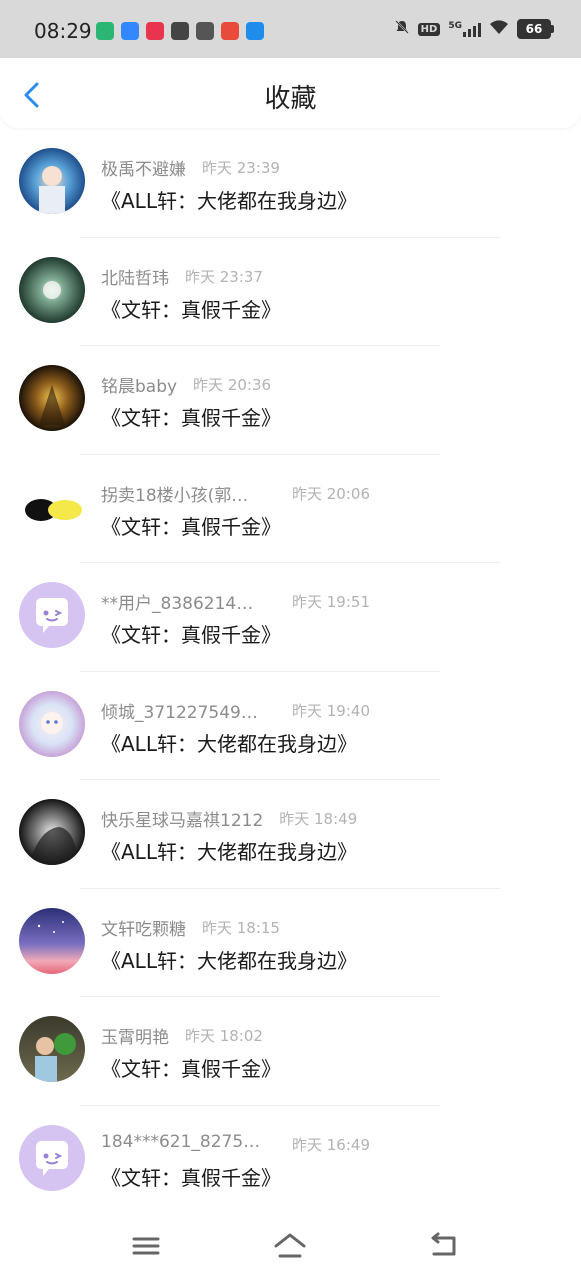  What do you see at coordinates (290, 617) in the screenshot?
I see `list-item: **用户_8386214… 昨天 19:51 《文轩：真假千金》` at bounding box center [290, 617].